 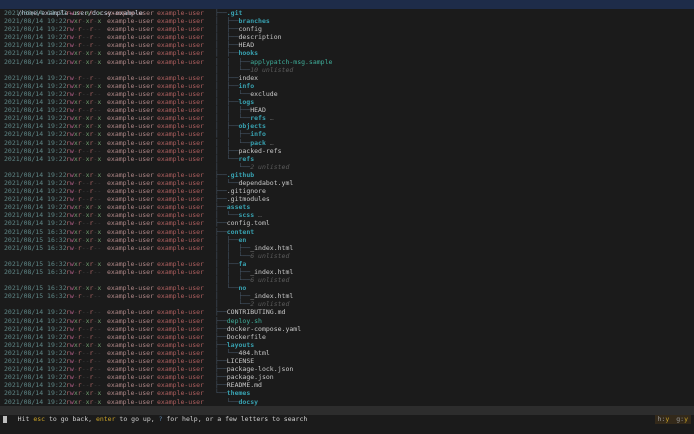 I want to click on permissions: rw-r--r--, so click(x=84, y=77).